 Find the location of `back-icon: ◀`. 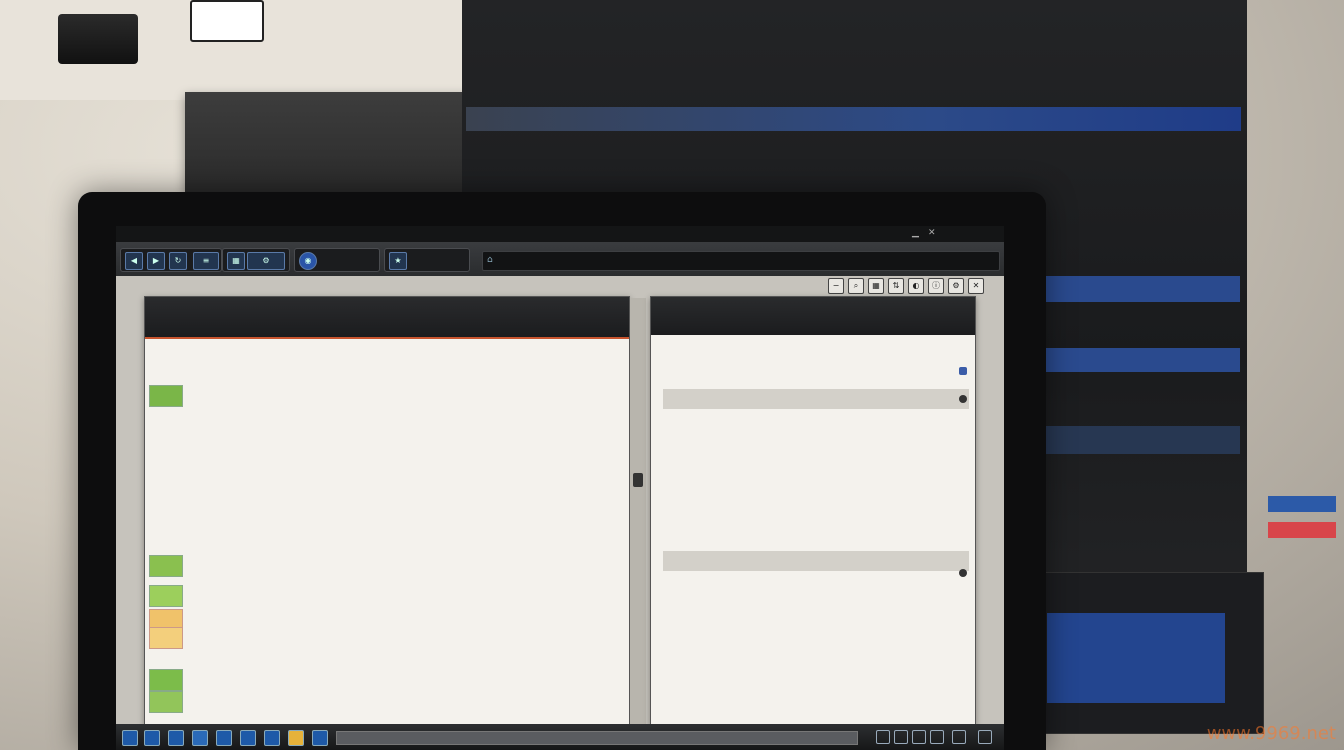

back-icon: ◀ is located at coordinates (134, 261).